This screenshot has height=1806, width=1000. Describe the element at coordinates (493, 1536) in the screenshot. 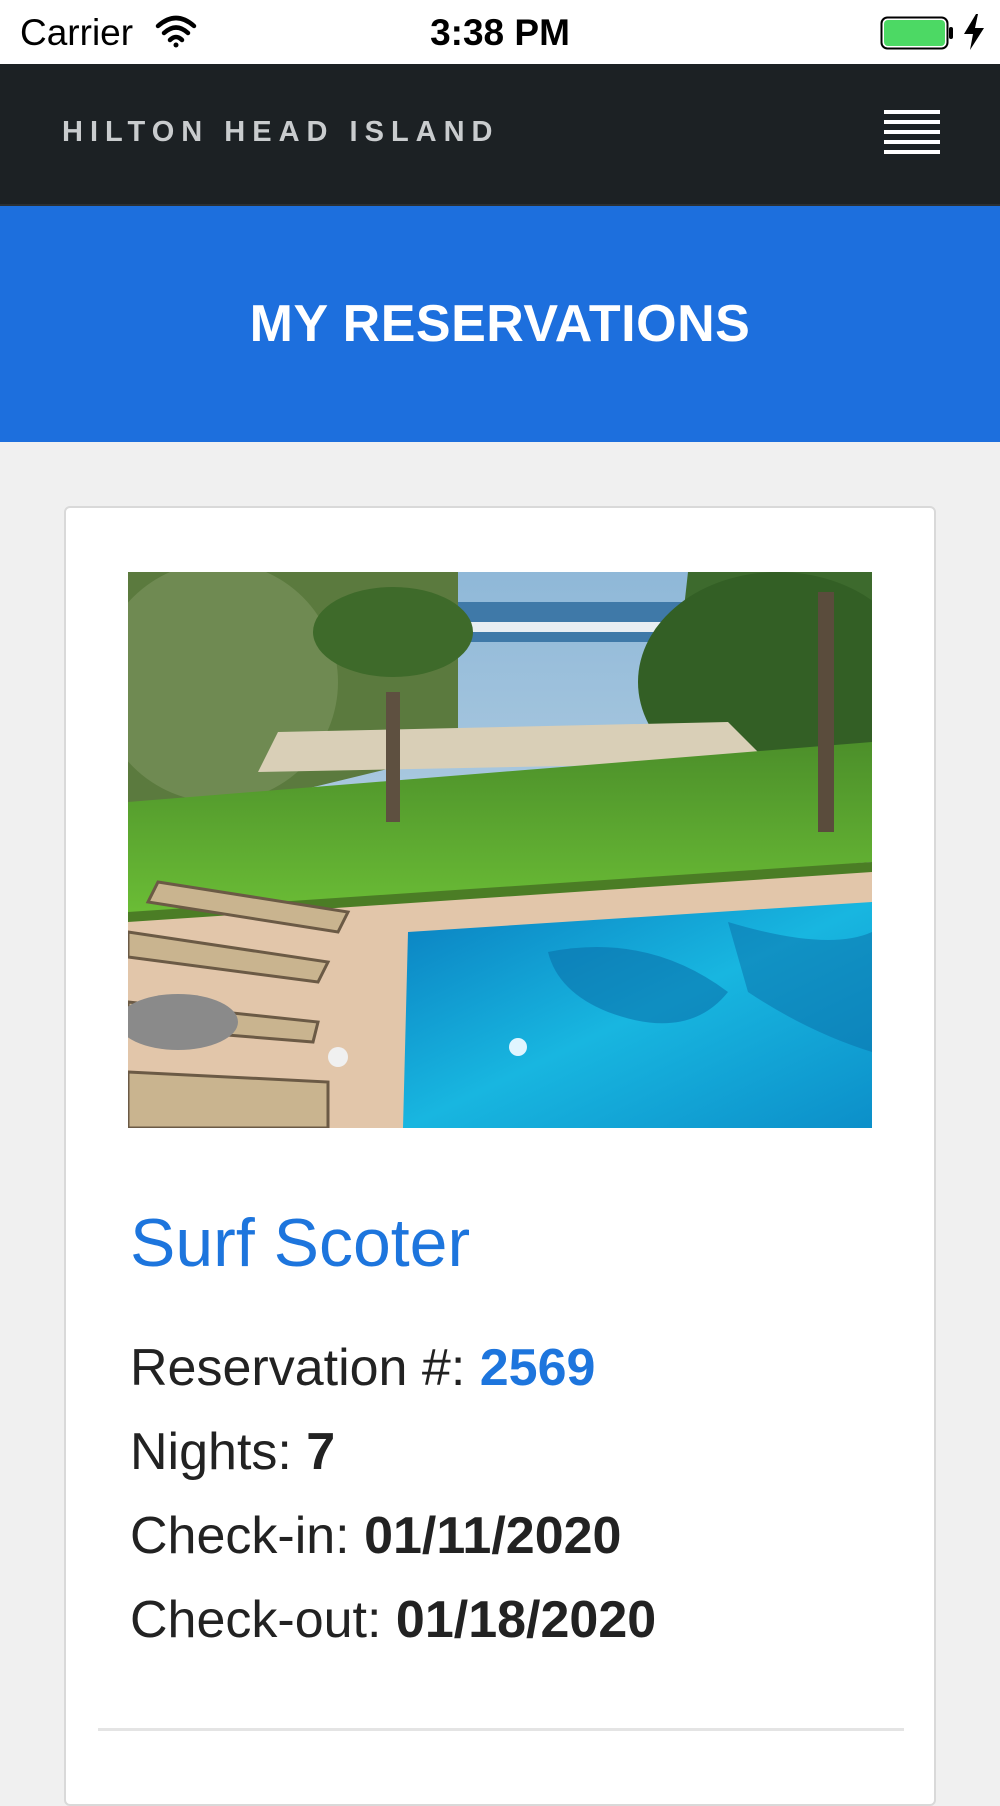

I see `checkin-value: 01/11/2020` at that location.